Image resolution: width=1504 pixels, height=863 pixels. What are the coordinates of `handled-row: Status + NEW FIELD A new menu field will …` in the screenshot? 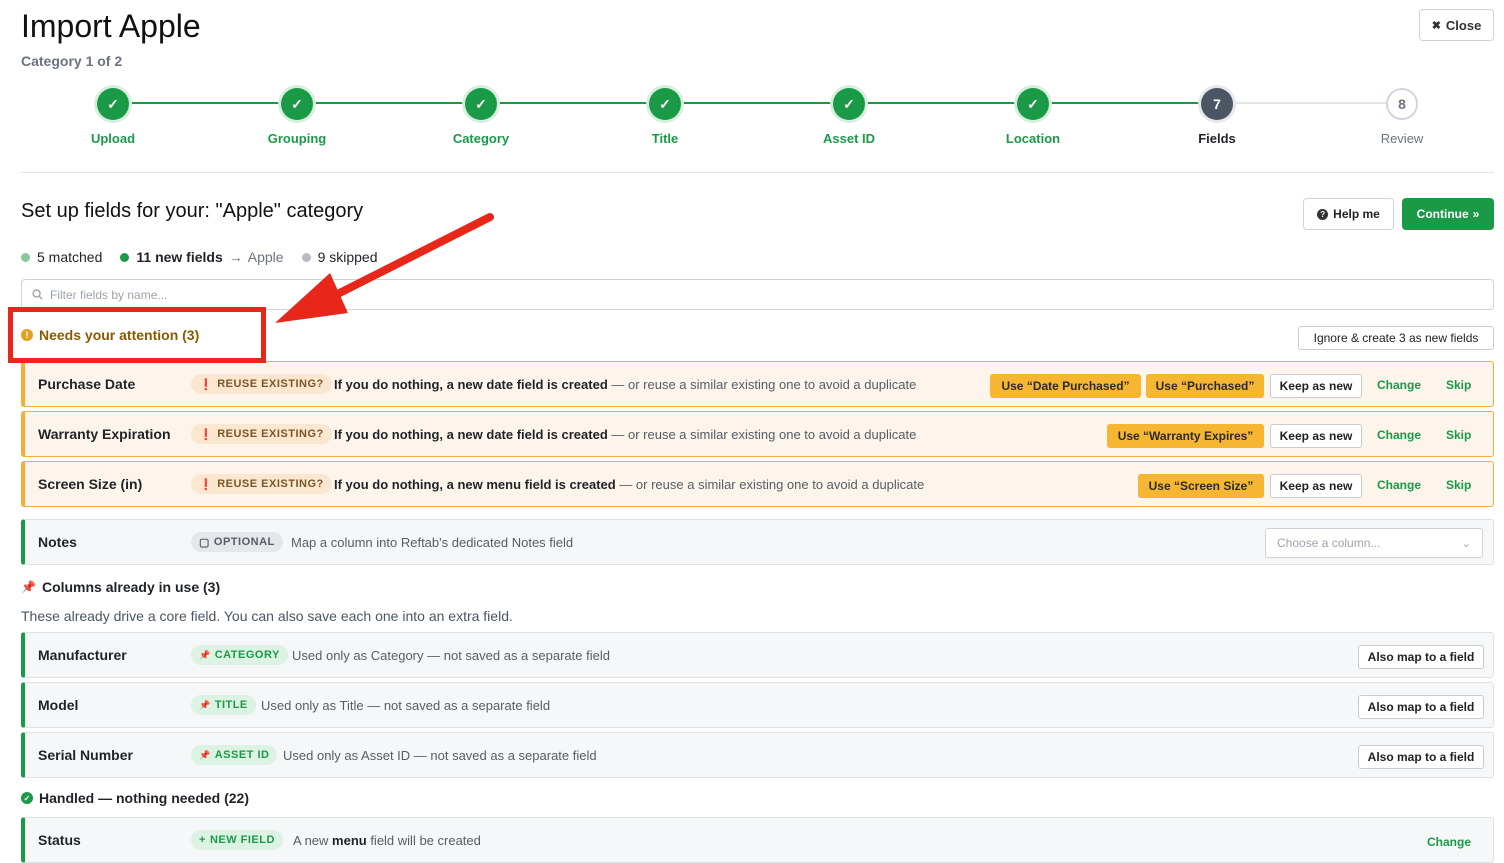 It's located at (757, 840).